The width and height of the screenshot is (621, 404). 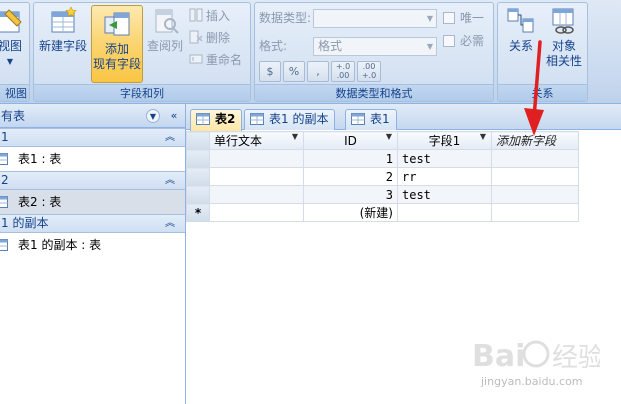 What do you see at coordinates (11, 21) in the screenshot?
I see `view-icon` at bounding box center [11, 21].